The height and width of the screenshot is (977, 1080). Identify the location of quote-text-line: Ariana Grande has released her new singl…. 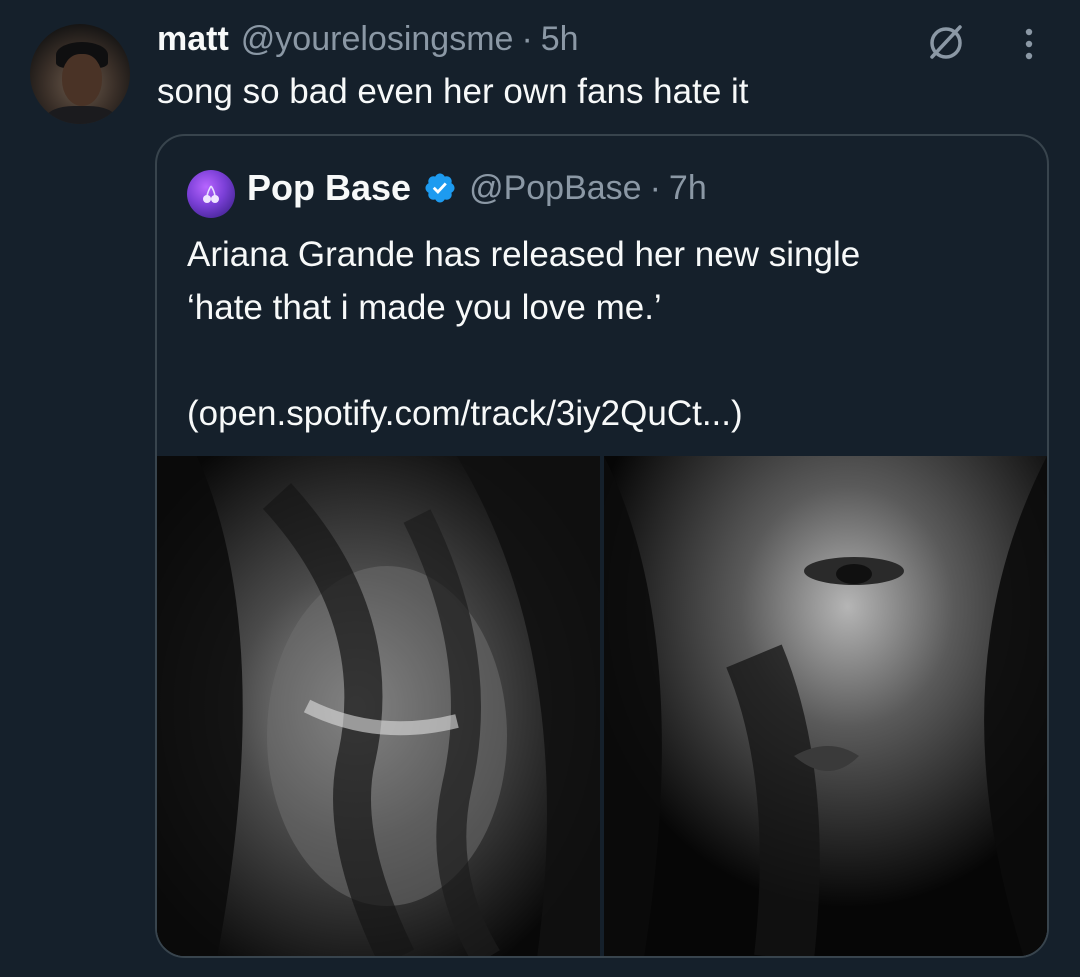
(524, 254).